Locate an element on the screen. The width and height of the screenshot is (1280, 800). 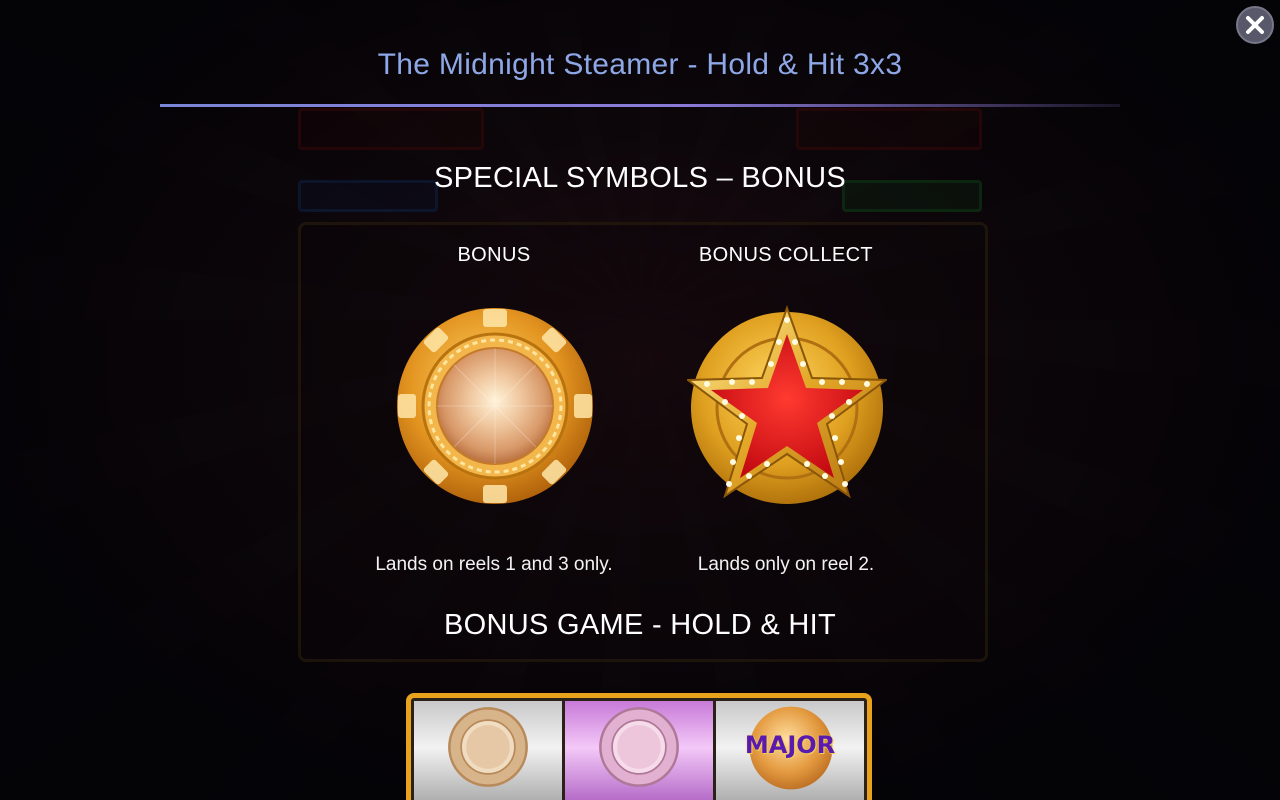
red-star-coin-icon is located at coordinates (787, 404).